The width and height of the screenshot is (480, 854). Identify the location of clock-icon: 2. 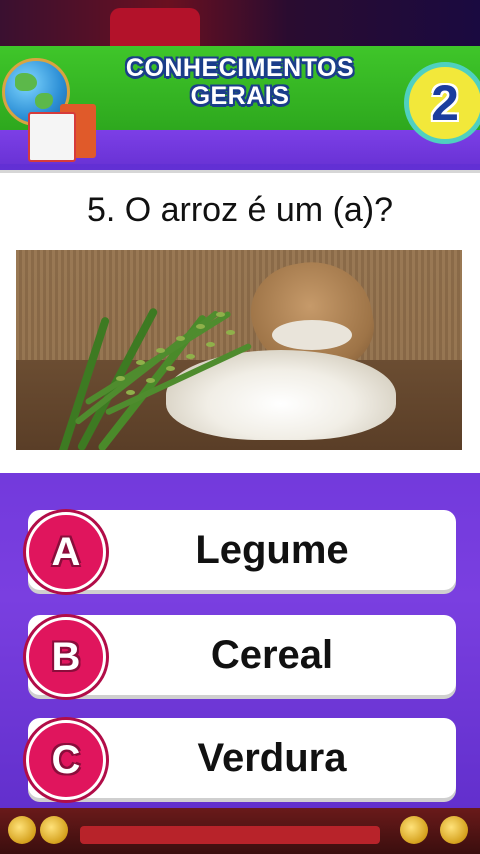
(442, 103).